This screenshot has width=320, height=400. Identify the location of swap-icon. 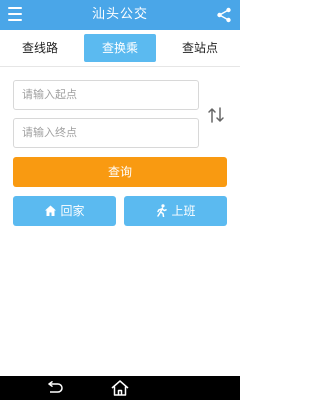
(216, 115).